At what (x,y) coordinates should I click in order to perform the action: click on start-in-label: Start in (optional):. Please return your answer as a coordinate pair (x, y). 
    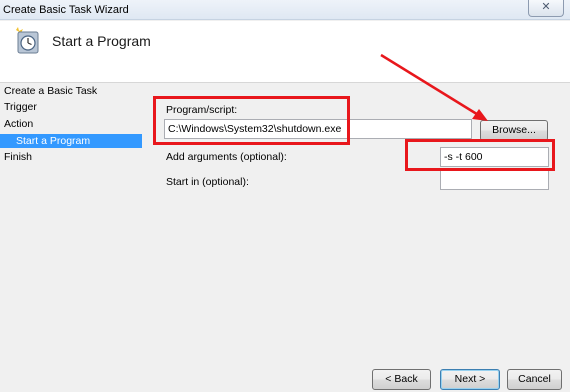
    Looking at the image, I should click on (207, 182).